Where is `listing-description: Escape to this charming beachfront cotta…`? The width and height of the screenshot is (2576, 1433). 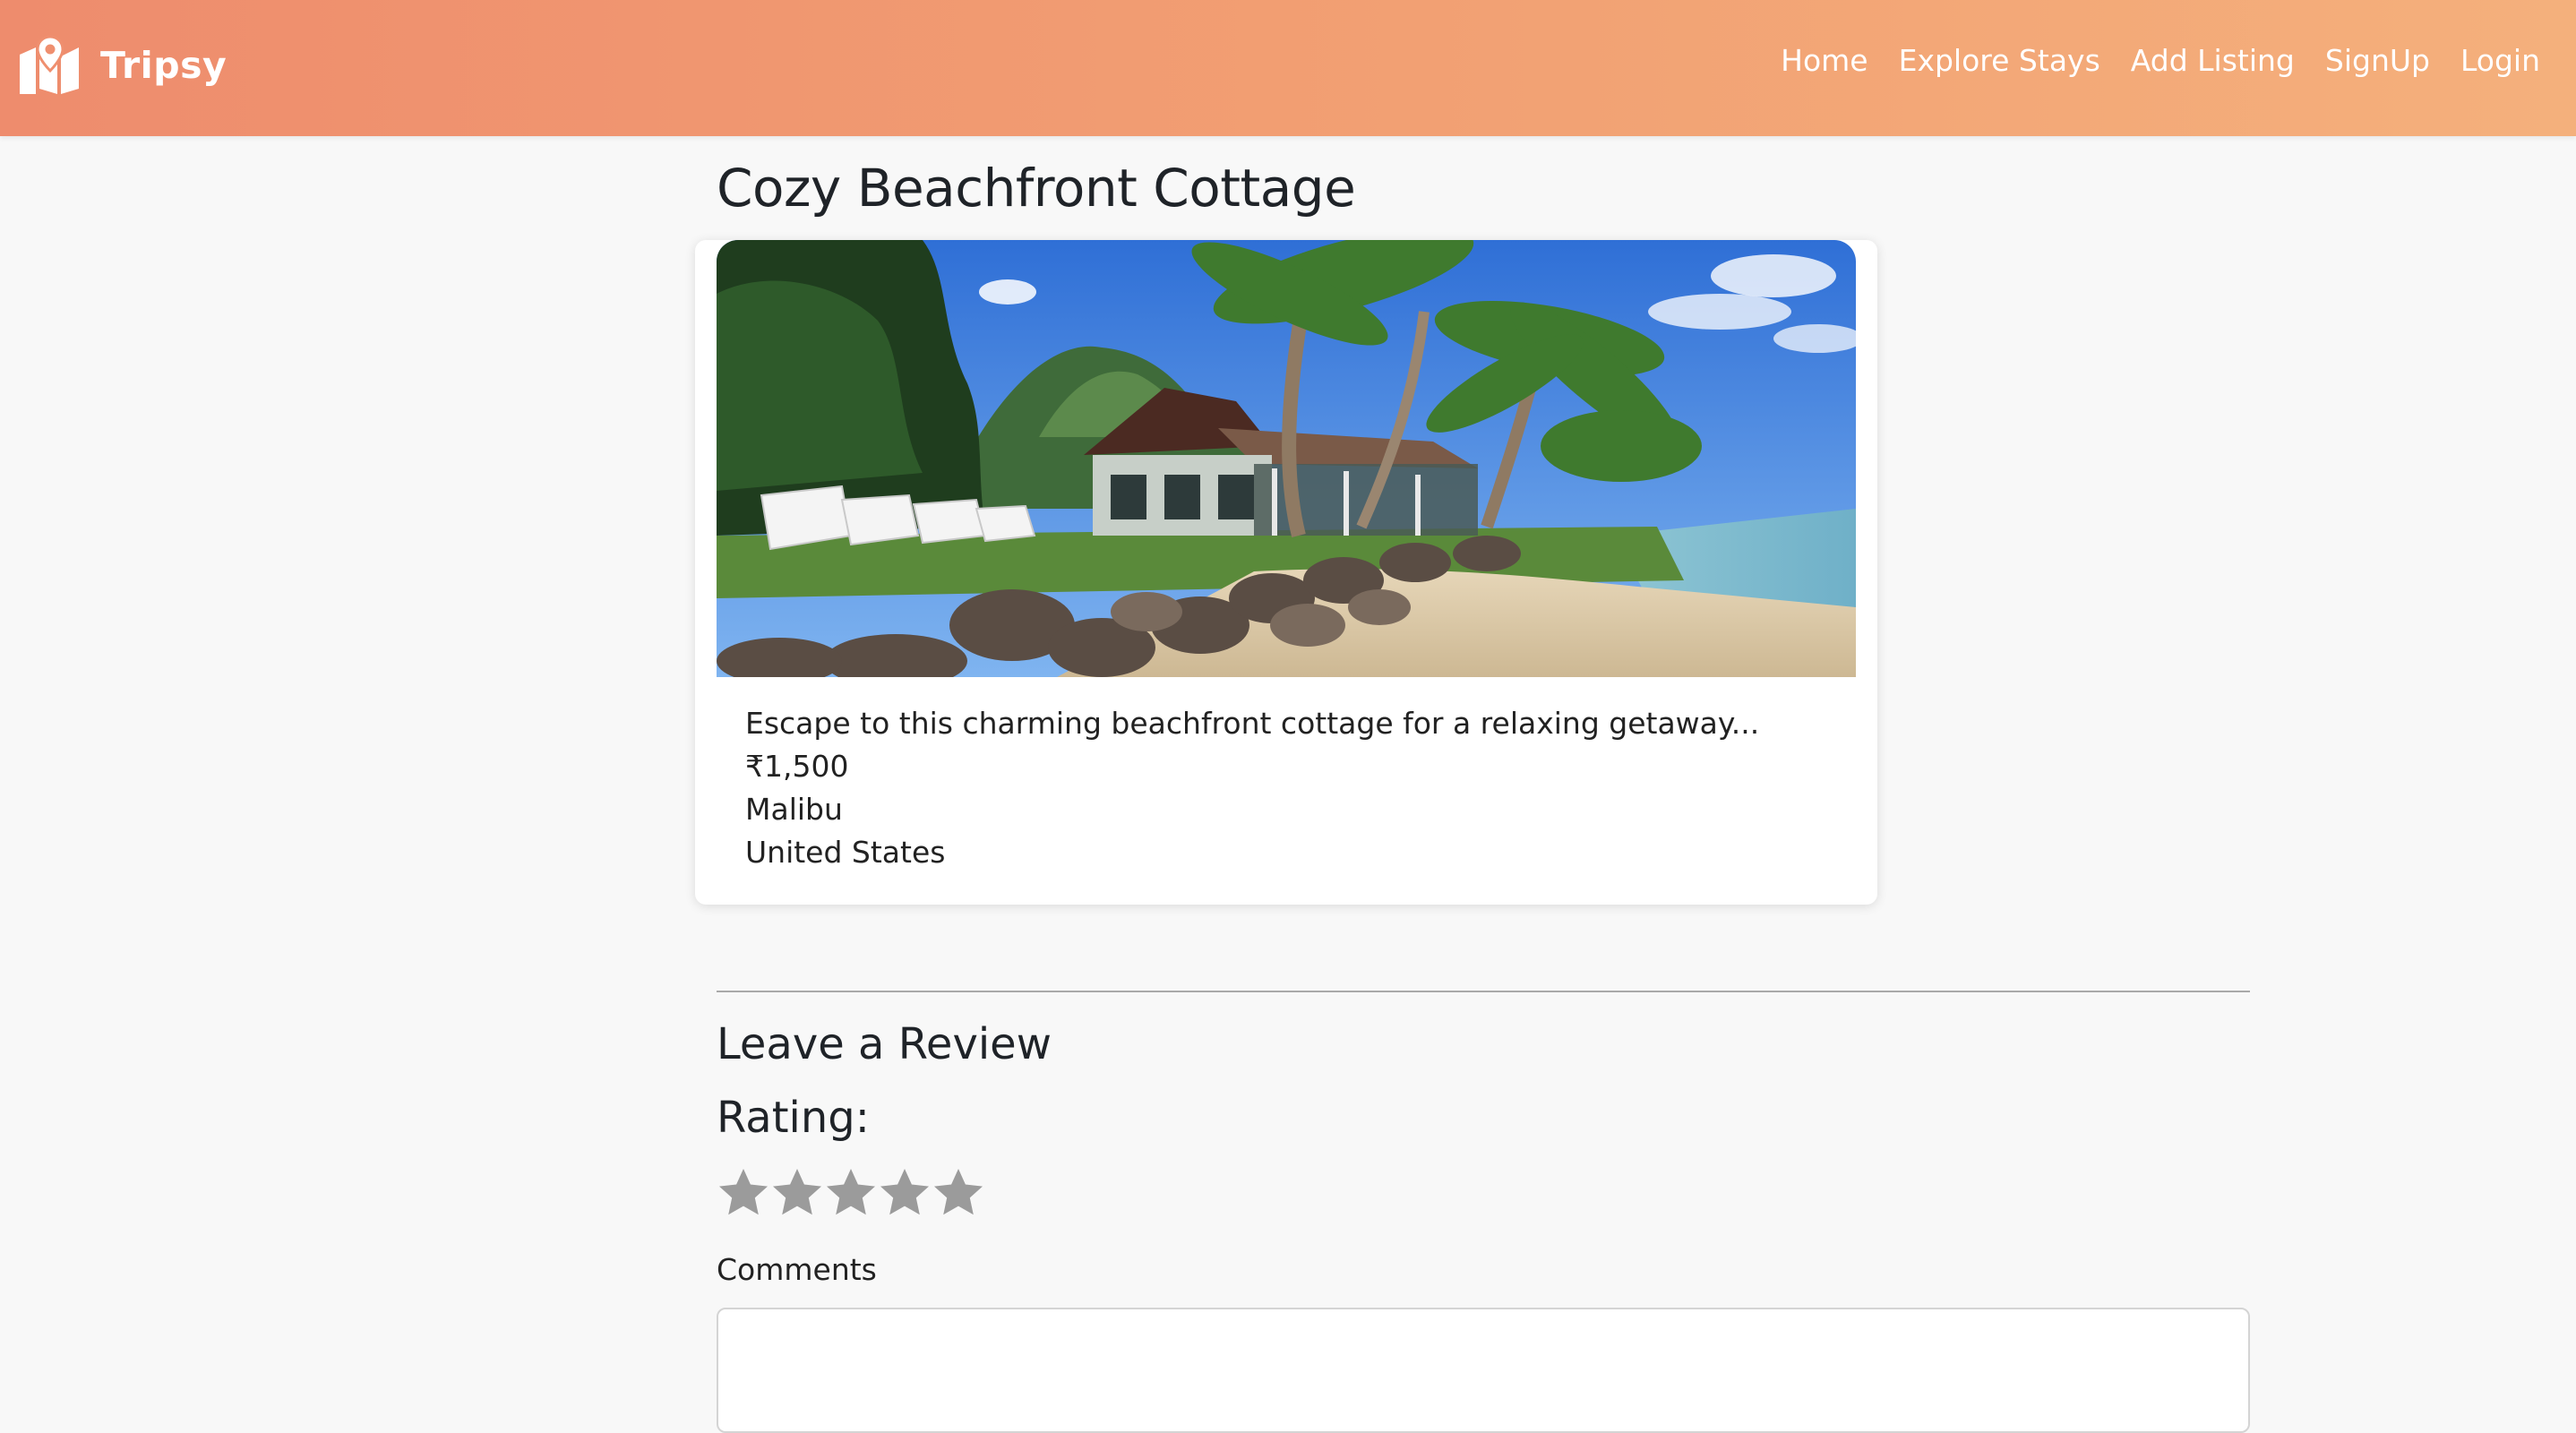
listing-description: Escape to this charming beachfront cotta… is located at coordinates (1252, 723).